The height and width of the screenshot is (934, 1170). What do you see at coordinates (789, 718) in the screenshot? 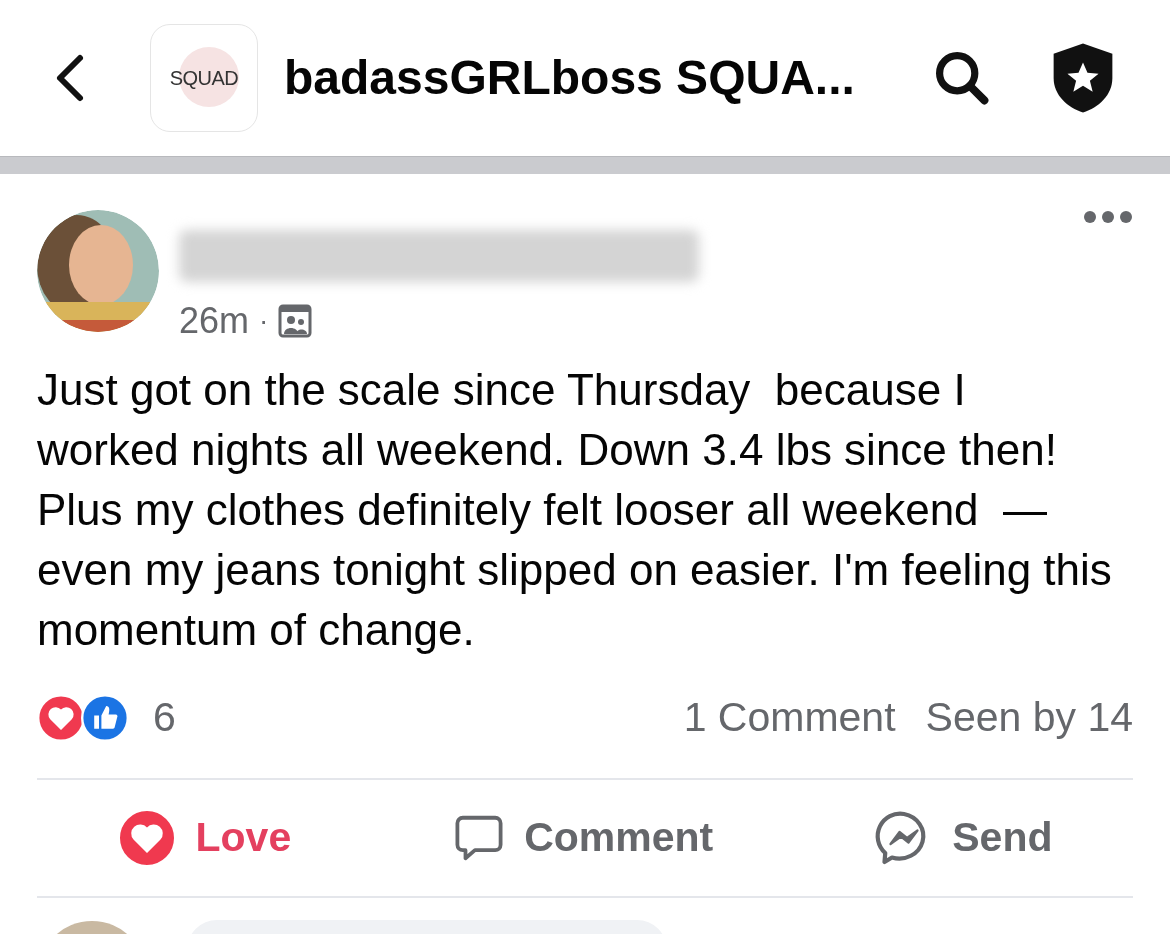
I see `comment-count: 1 Comment` at bounding box center [789, 718].